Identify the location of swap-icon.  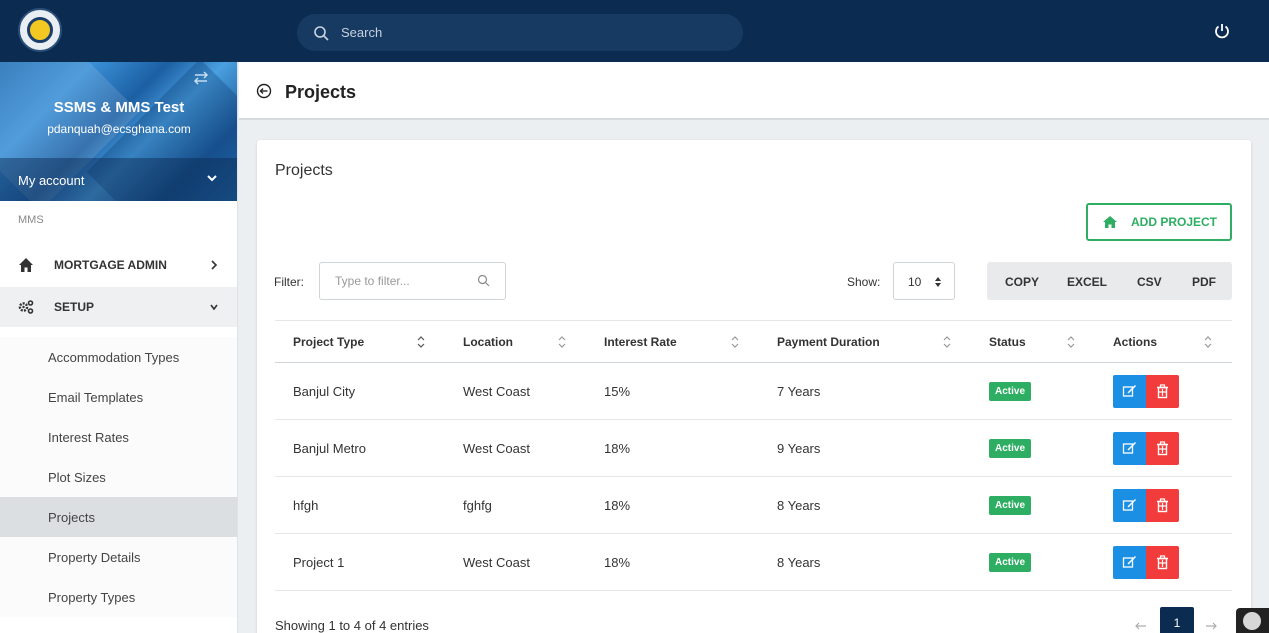
(201, 78).